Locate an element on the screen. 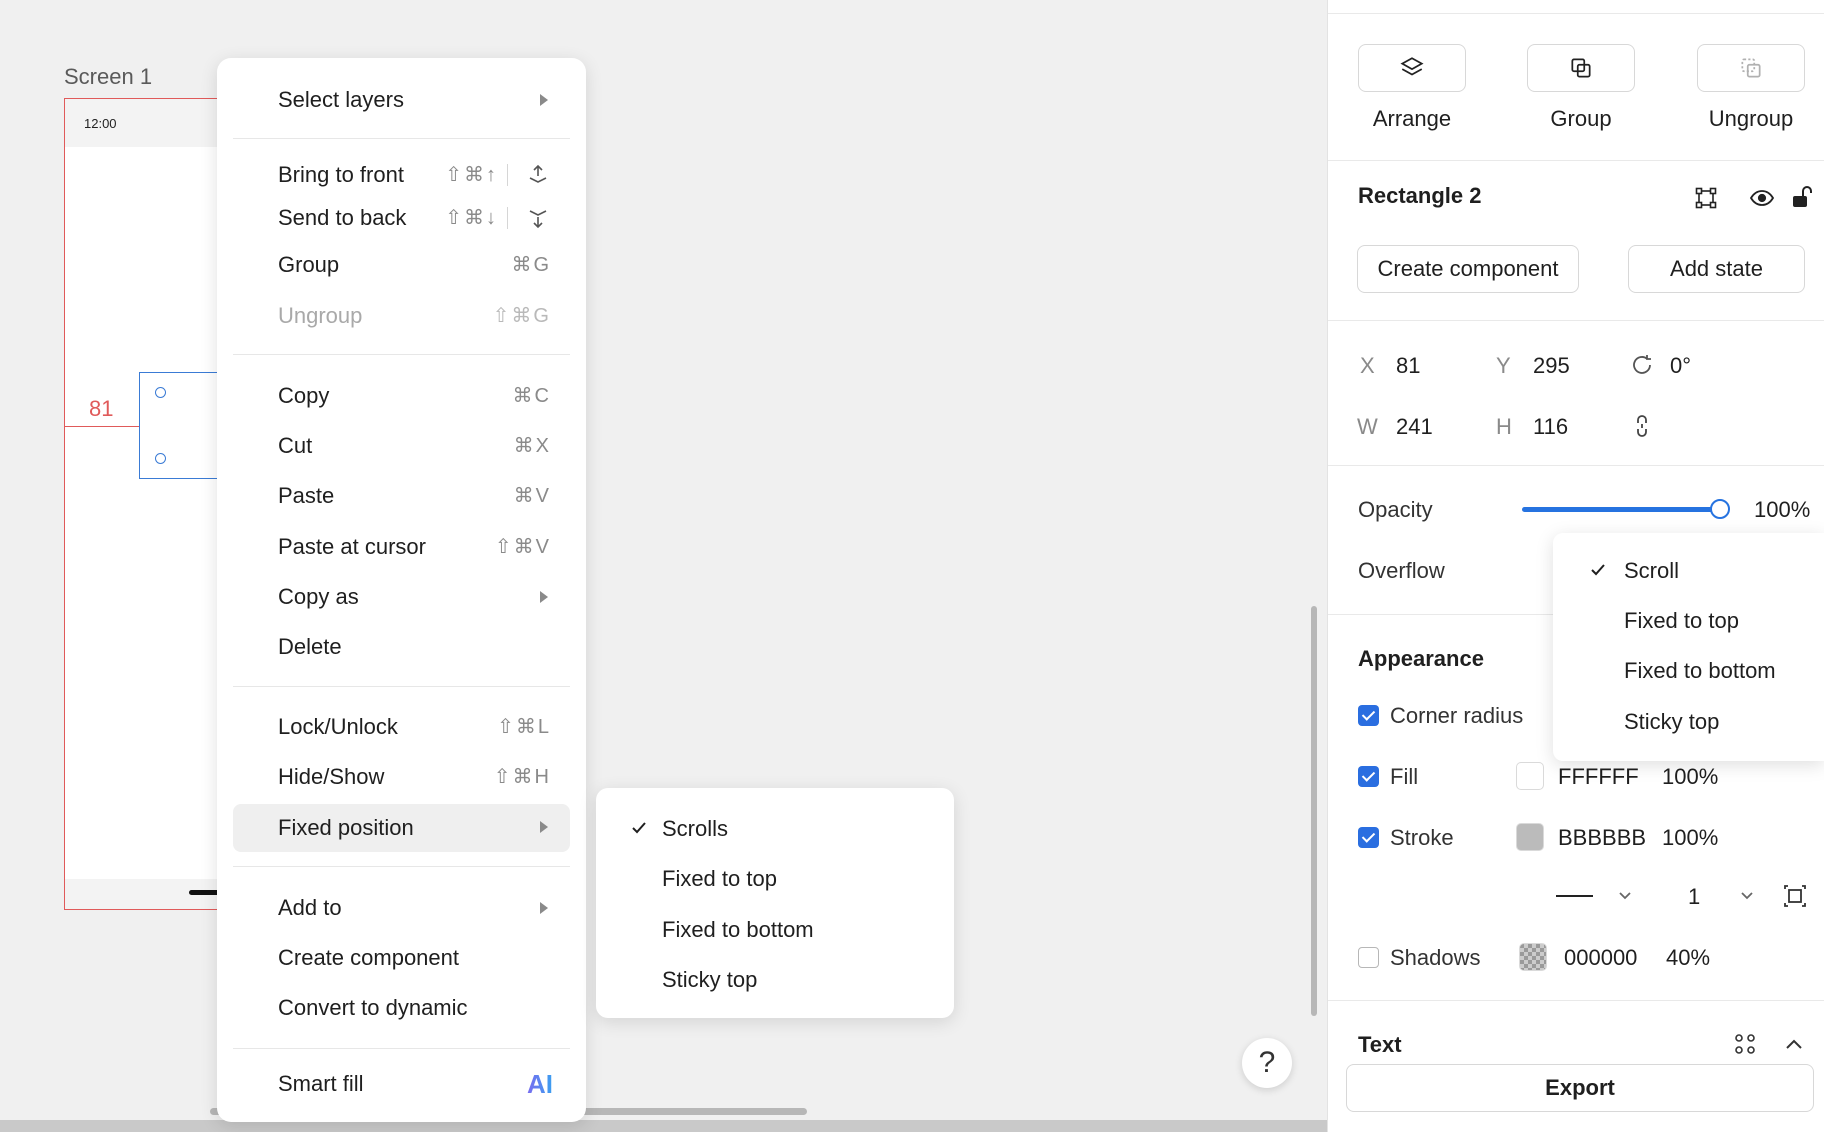 The image size is (1824, 1132). fill-opacity: 100% is located at coordinates (1690, 777).